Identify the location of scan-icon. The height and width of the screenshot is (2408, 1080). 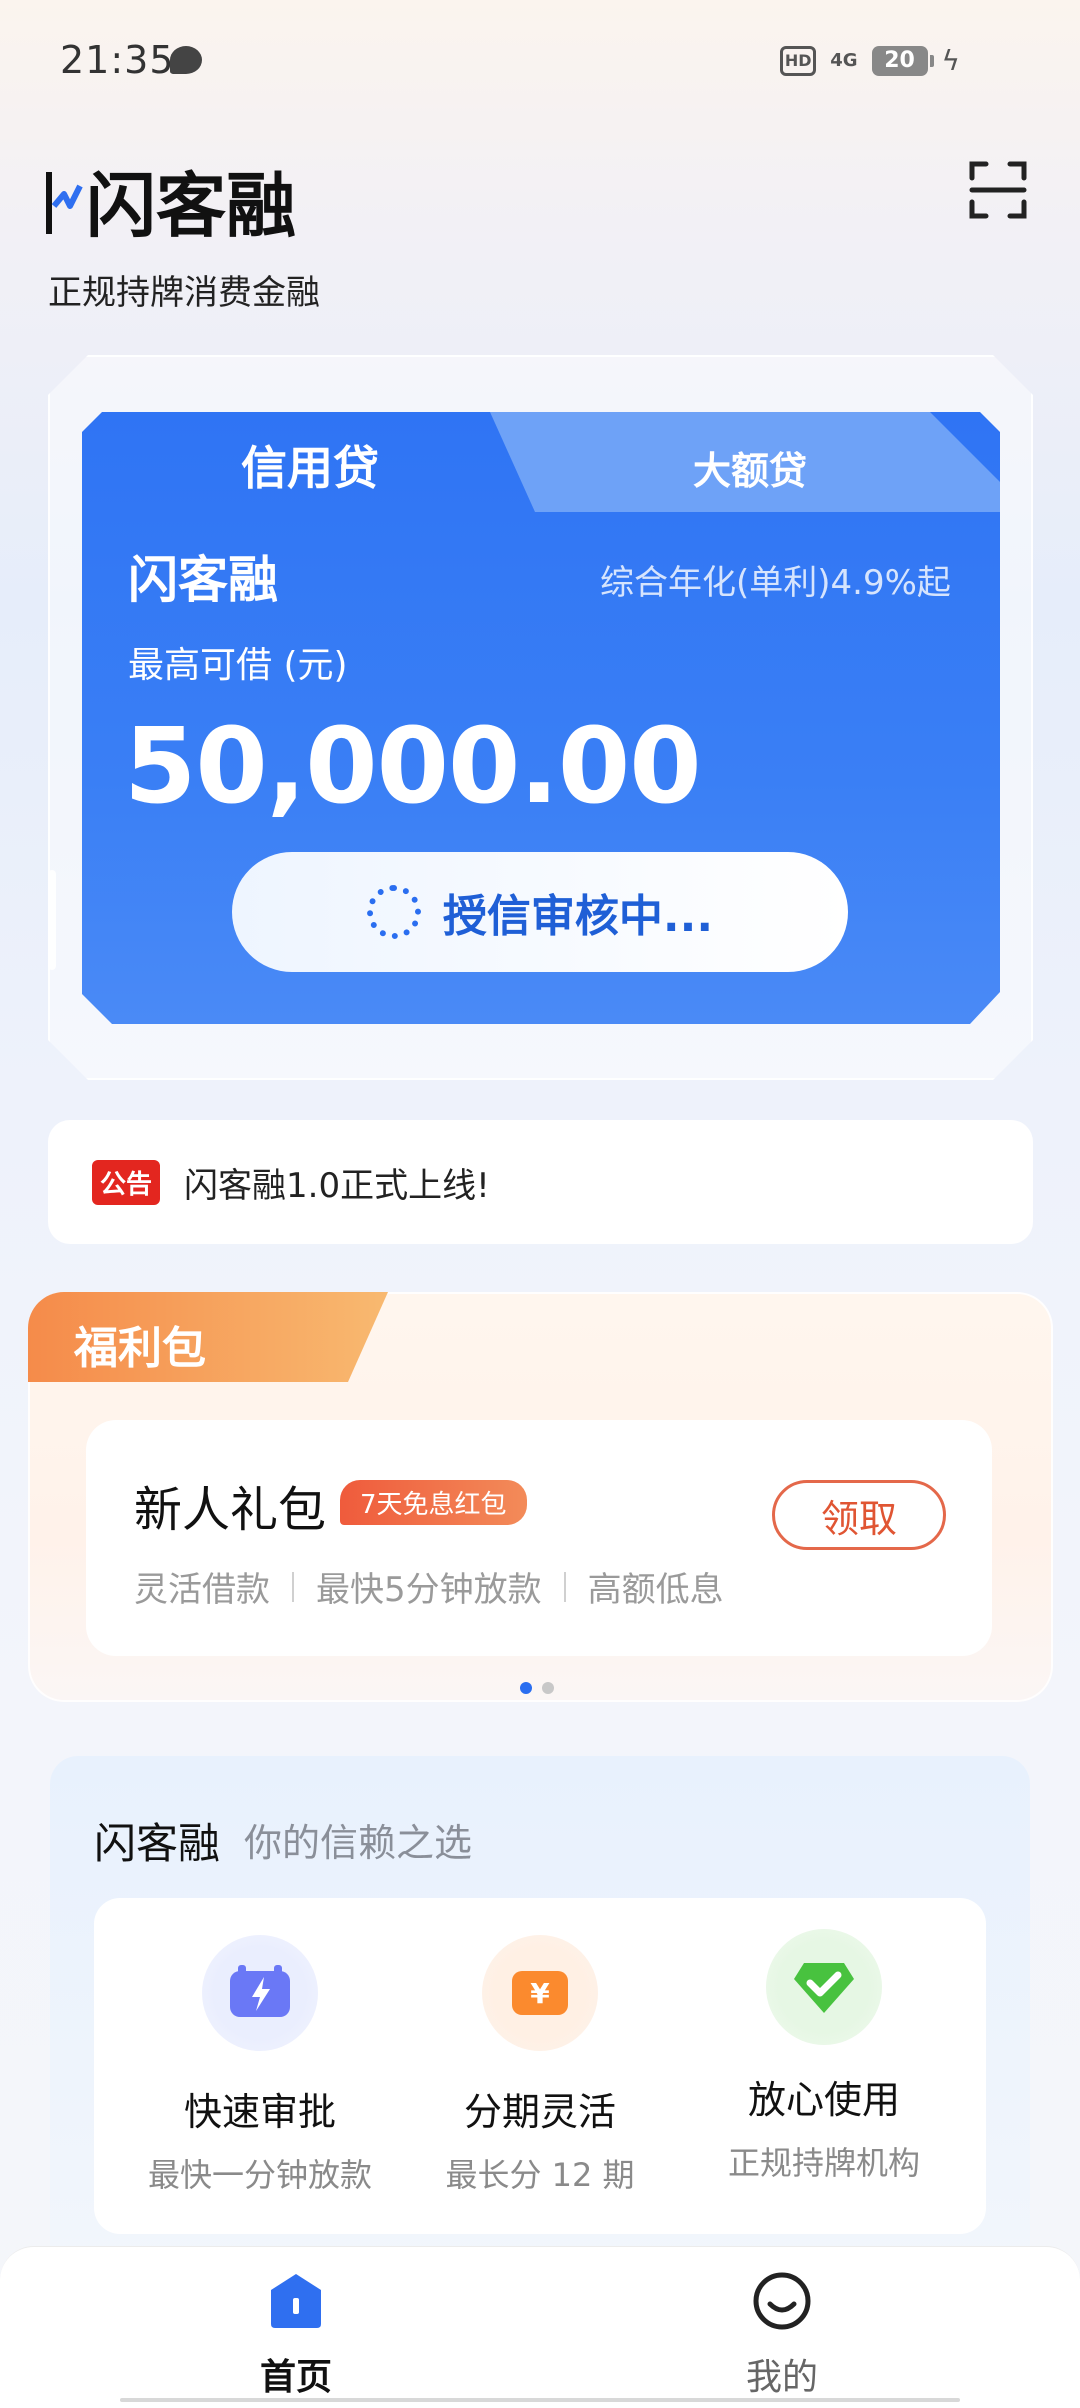
(998, 190).